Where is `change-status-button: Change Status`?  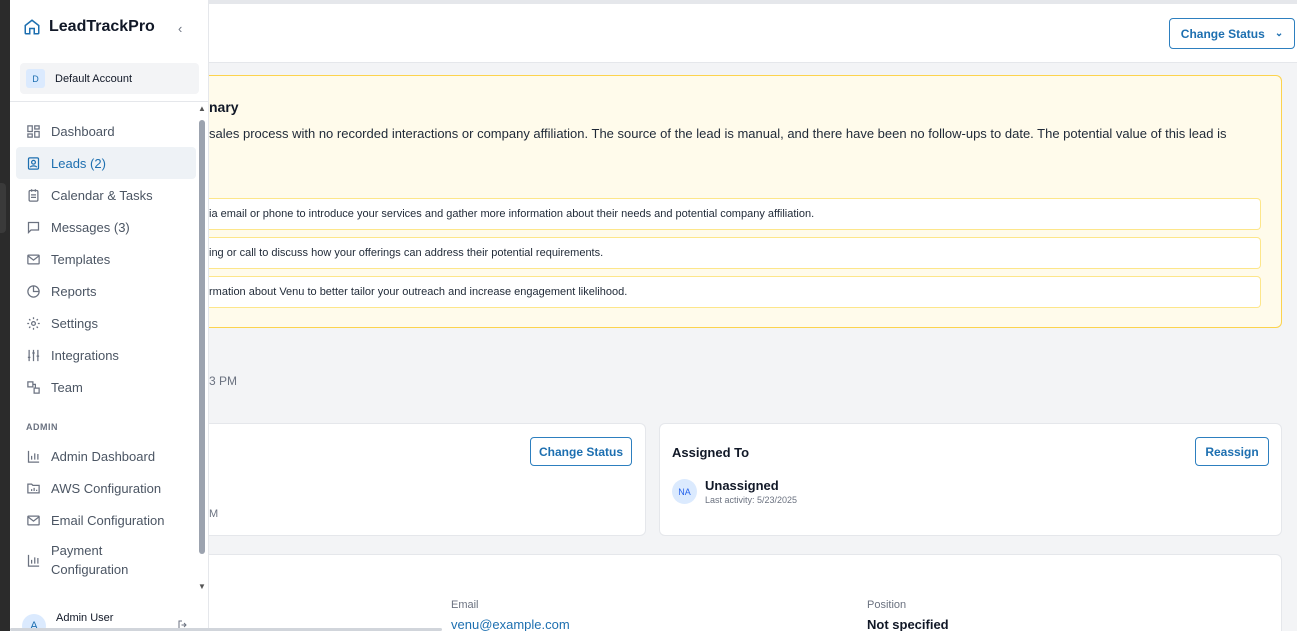
change-status-button: Change Status is located at coordinates (581, 451).